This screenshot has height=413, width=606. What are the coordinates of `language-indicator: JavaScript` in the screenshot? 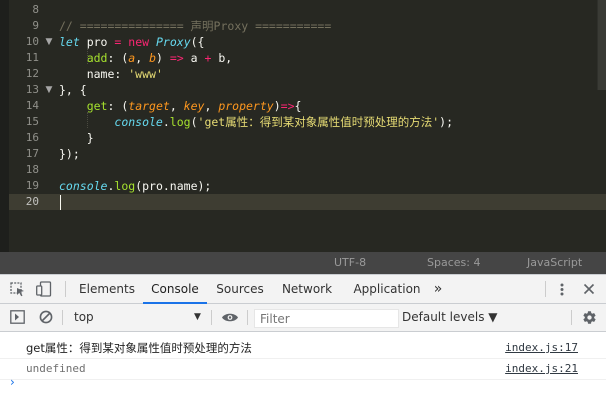 It's located at (554, 263).